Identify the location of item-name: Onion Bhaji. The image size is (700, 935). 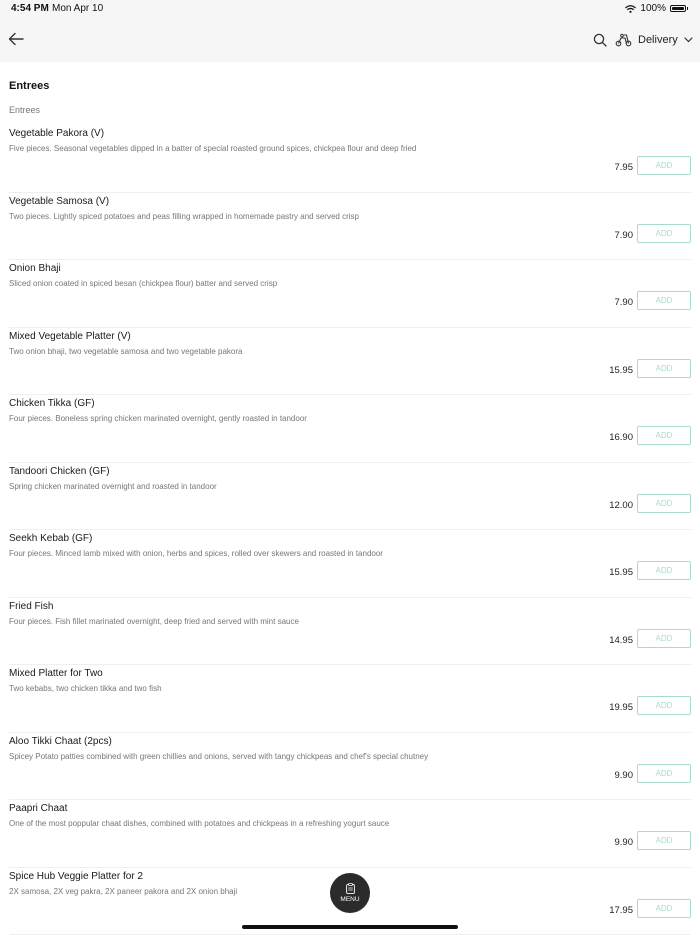
(35, 268).